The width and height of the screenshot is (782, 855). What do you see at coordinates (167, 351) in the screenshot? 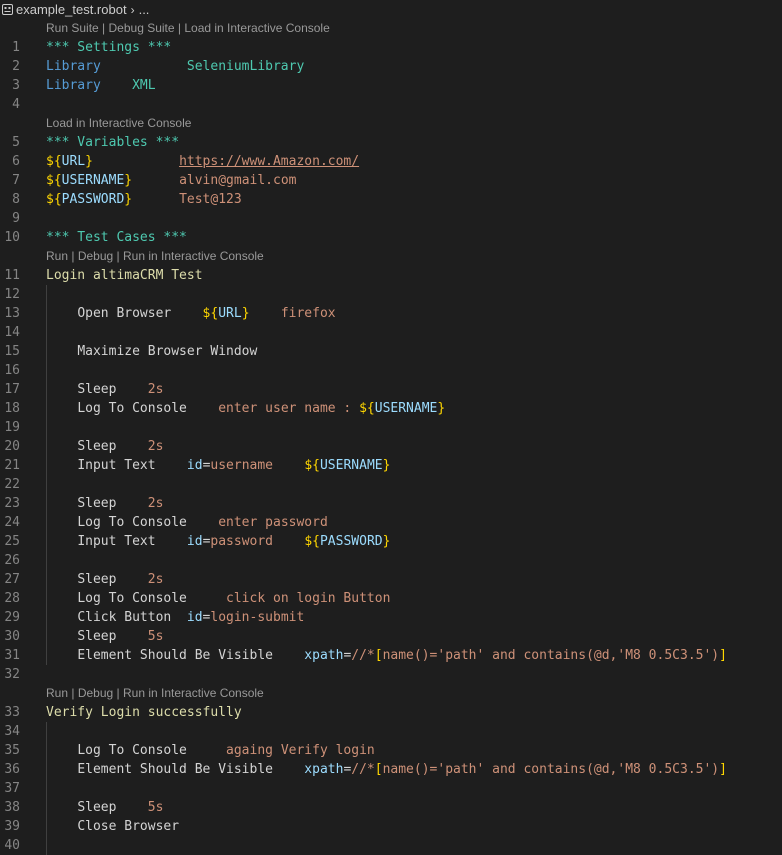
I see `keyword-call: Maximize Browser Window` at bounding box center [167, 351].